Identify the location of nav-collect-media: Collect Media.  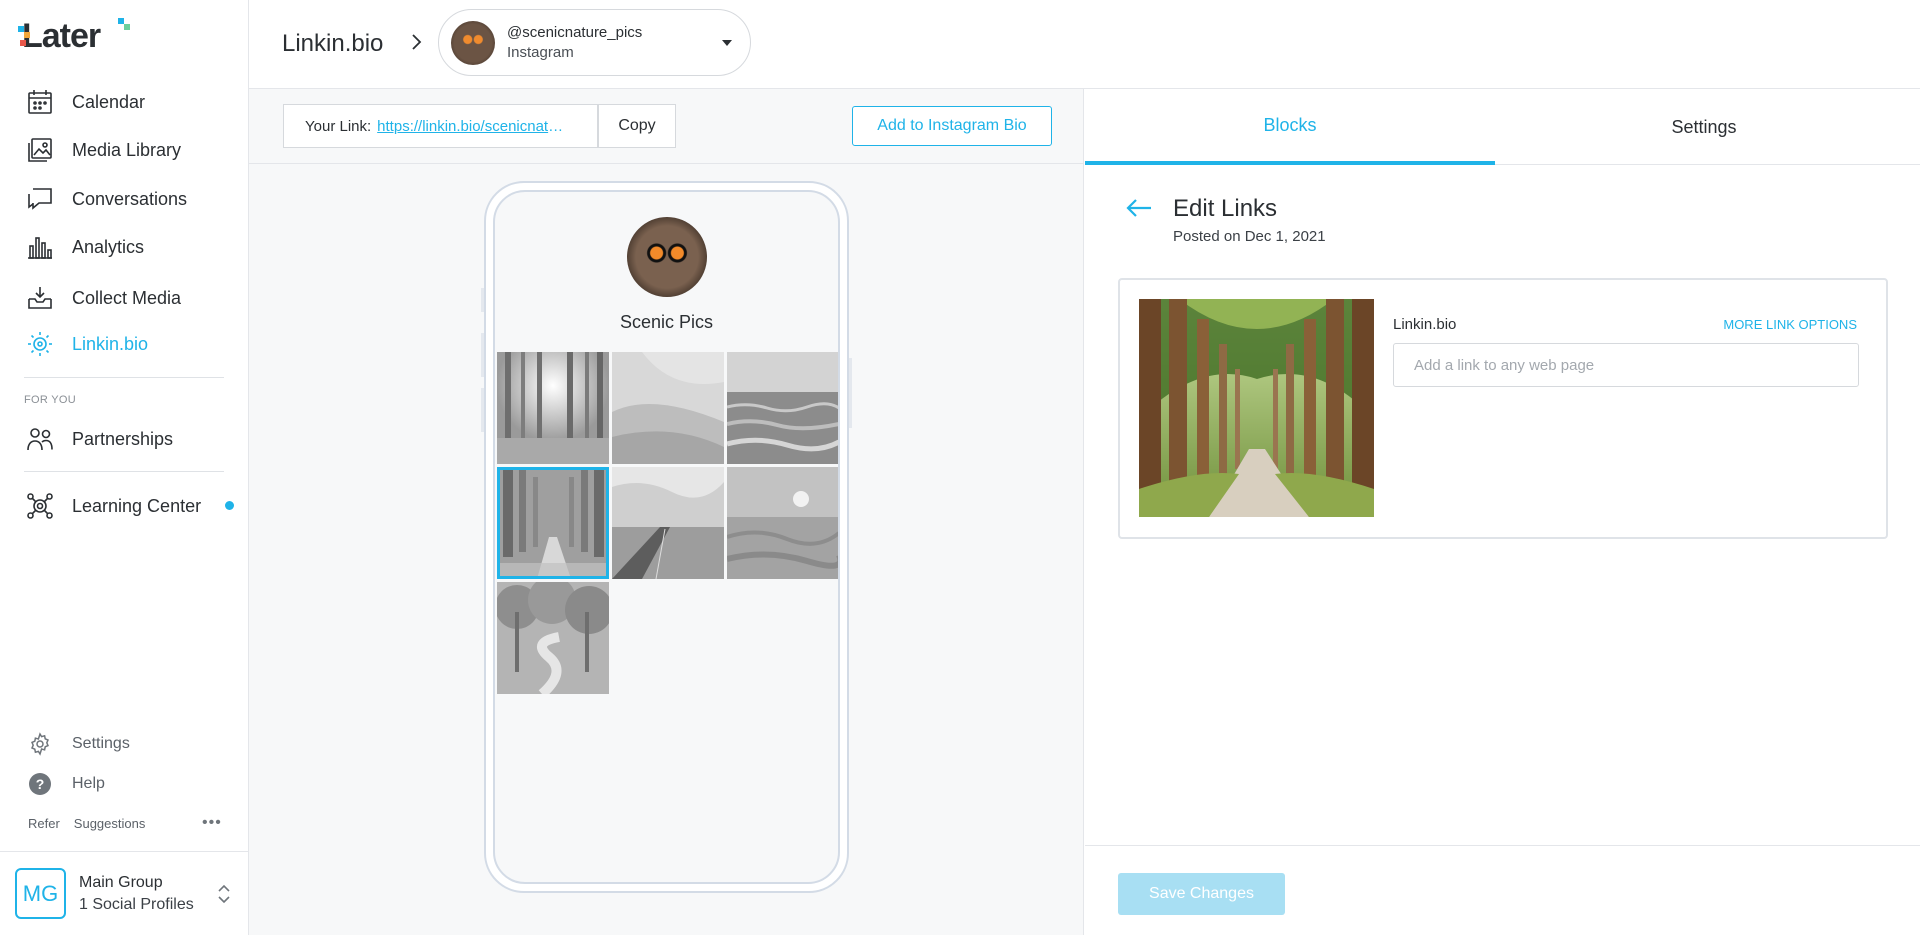
(103, 298).